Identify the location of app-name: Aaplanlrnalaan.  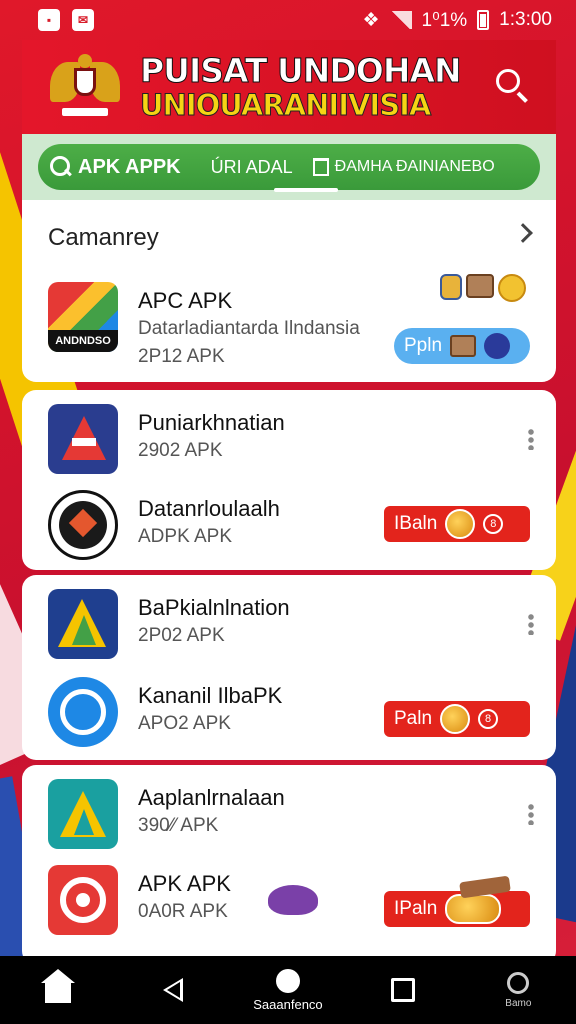
(211, 797).